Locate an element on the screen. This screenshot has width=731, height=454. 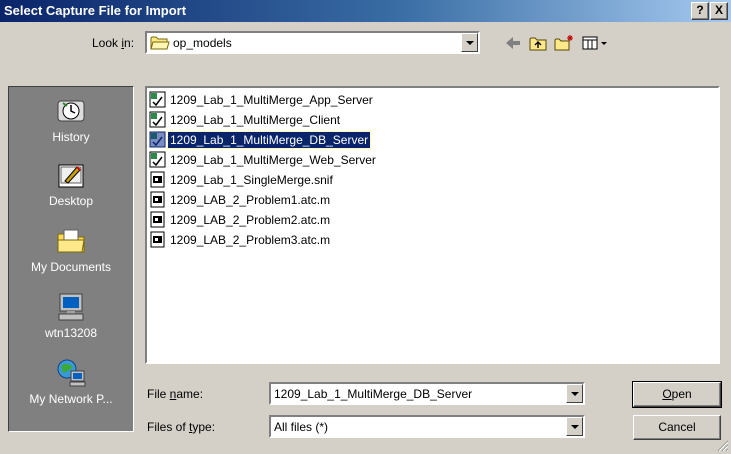
file-item: 1209_LAB_2_Problem2.atc.m is located at coordinates (240, 219).